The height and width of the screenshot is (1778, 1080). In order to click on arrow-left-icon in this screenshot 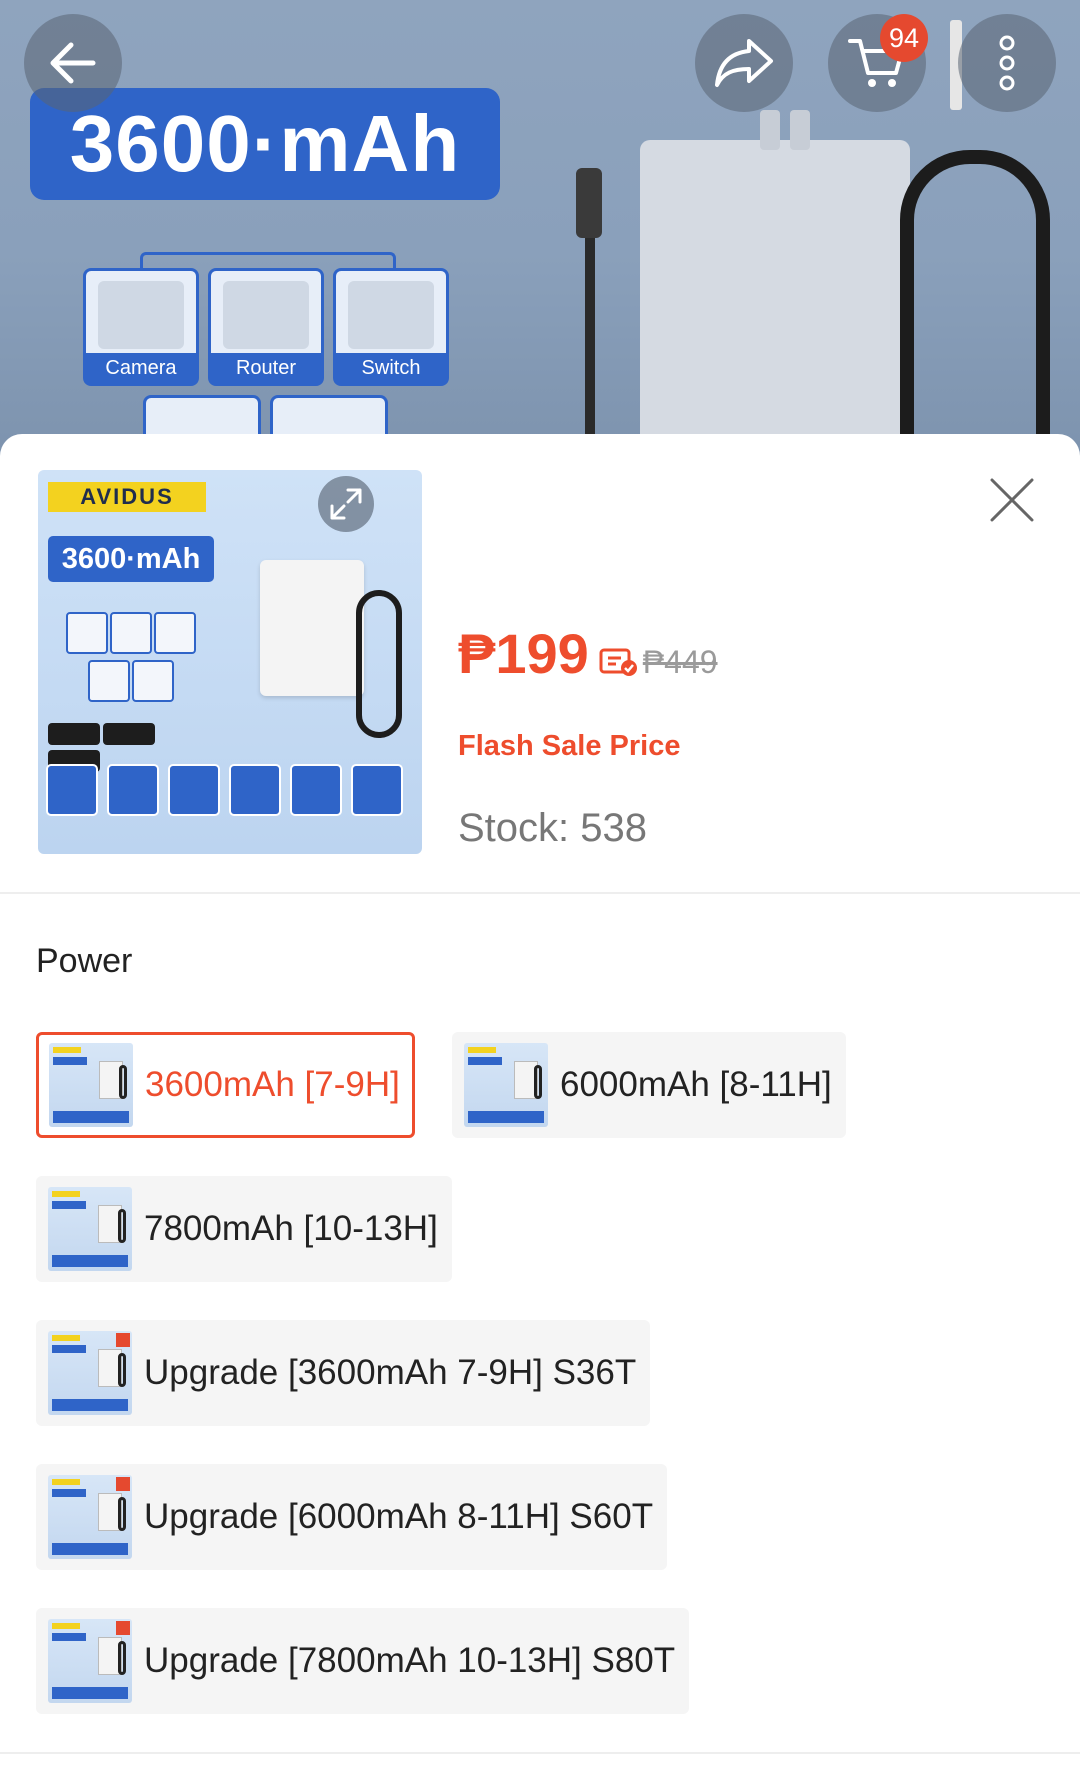, I will do `click(73, 63)`.